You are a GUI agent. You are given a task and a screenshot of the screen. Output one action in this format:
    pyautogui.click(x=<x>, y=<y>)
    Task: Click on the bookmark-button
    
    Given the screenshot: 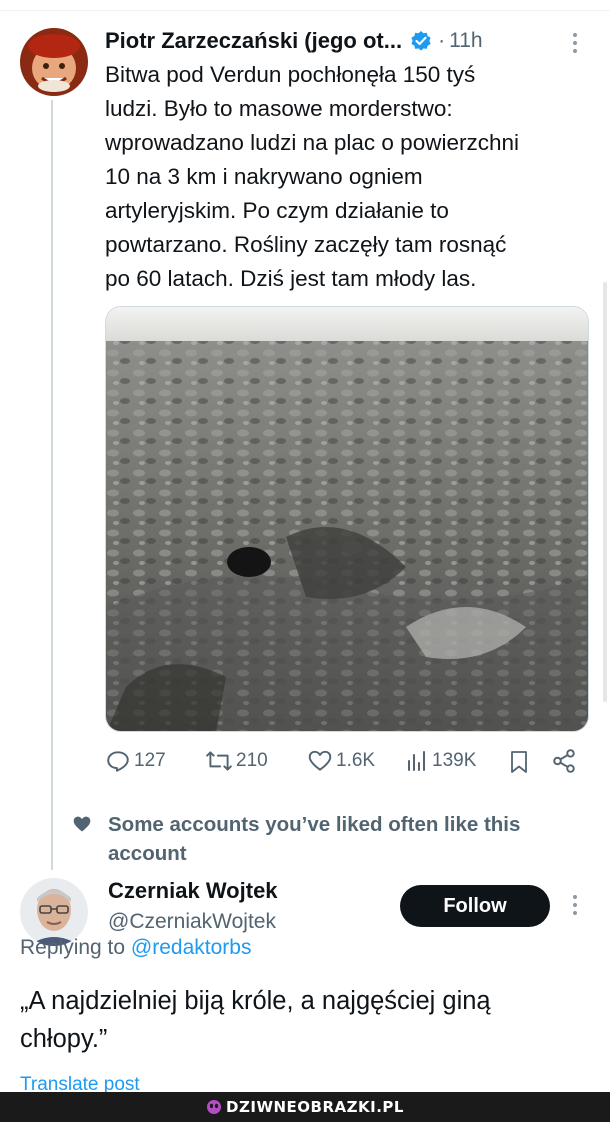 What is the action you would take?
    pyautogui.click(x=519, y=762)
    